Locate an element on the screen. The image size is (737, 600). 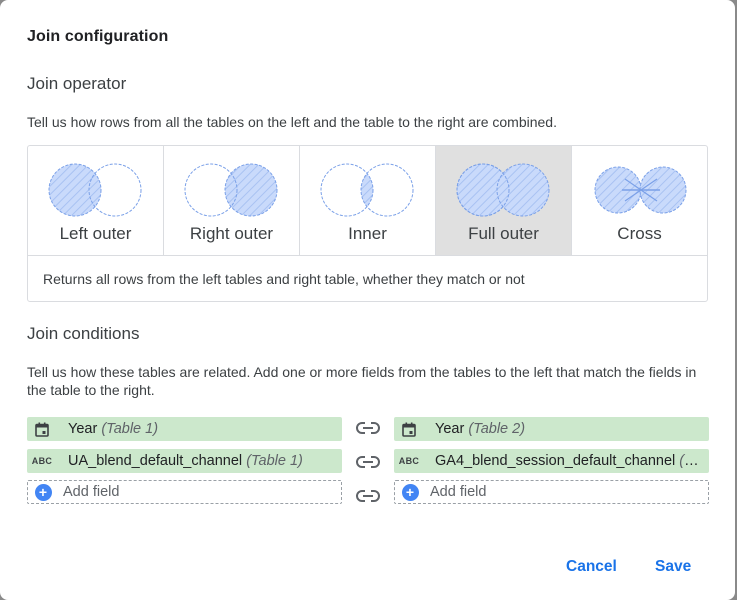
field-name: UA_blend_default_channel is located at coordinates (155, 461).